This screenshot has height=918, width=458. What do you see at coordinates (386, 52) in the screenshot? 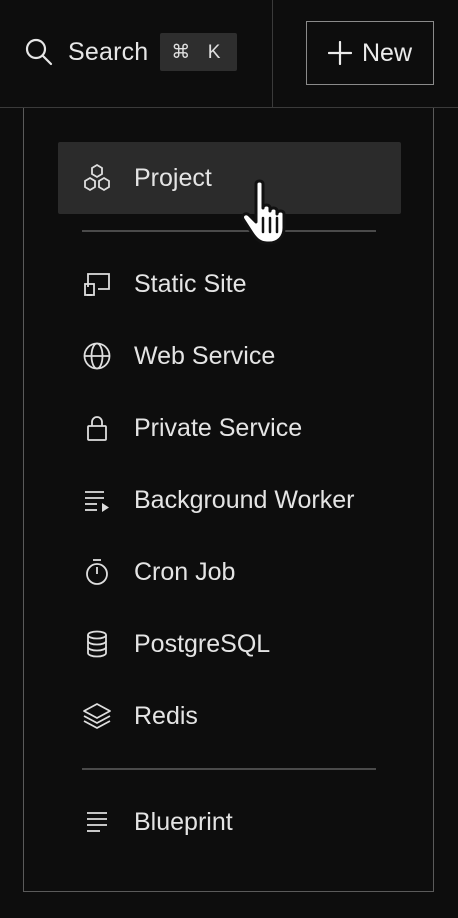
I see `new-button-label: New` at bounding box center [386, 52].